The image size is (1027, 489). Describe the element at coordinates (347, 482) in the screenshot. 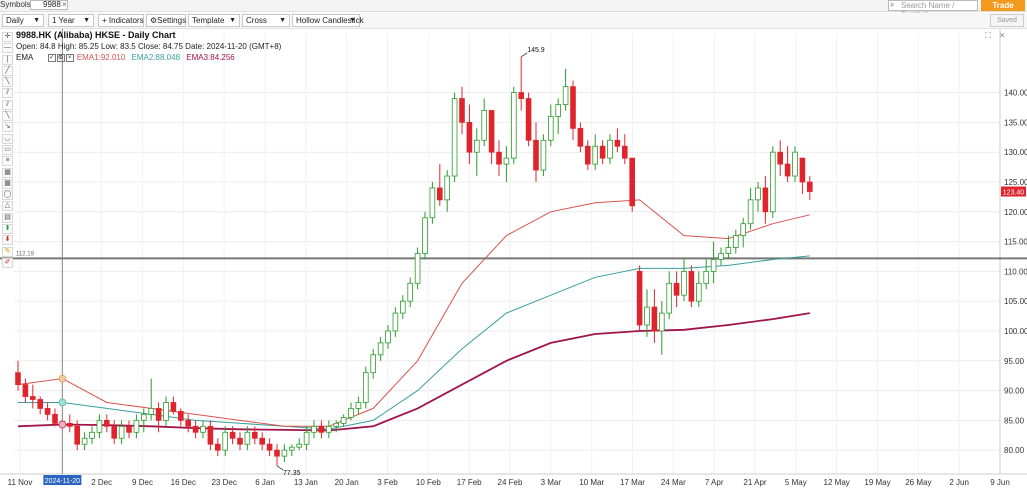

I see `x-tick-label: 20 Jan` at that location.